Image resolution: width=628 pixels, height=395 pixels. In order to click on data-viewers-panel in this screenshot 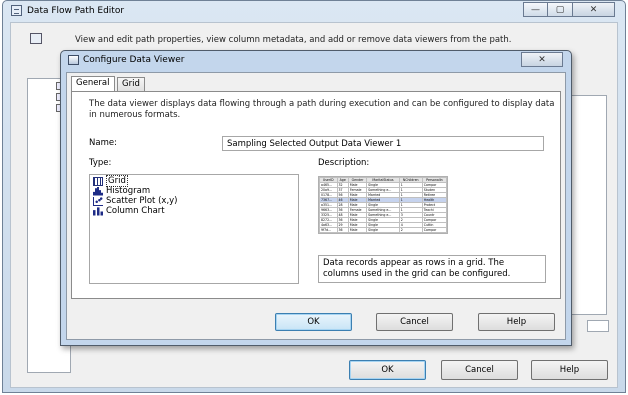, I will do `click(589, 205)`.